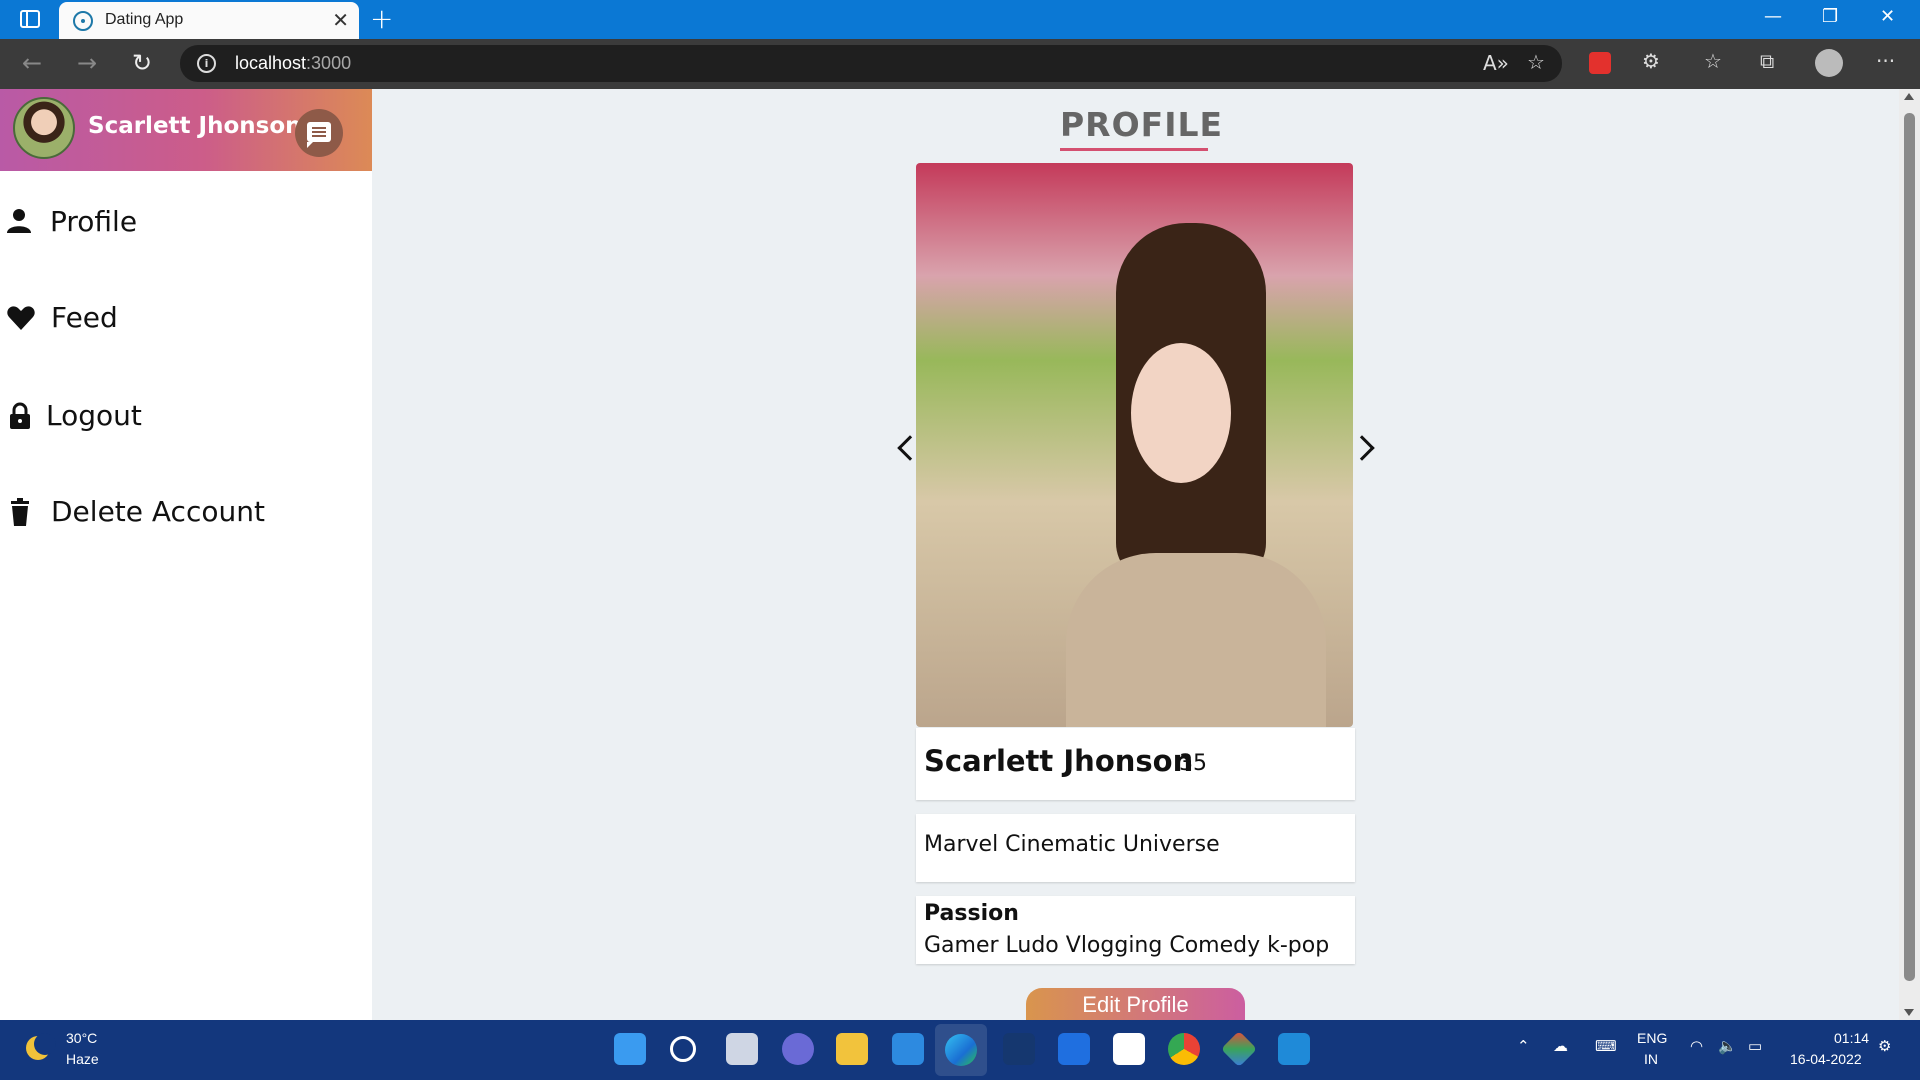 The image size is (1920, 1080). What do you see at coordinates (1019, 1049) in the screenshot?
I see `power-automate-icon` at bounding box center [1019, 1049].